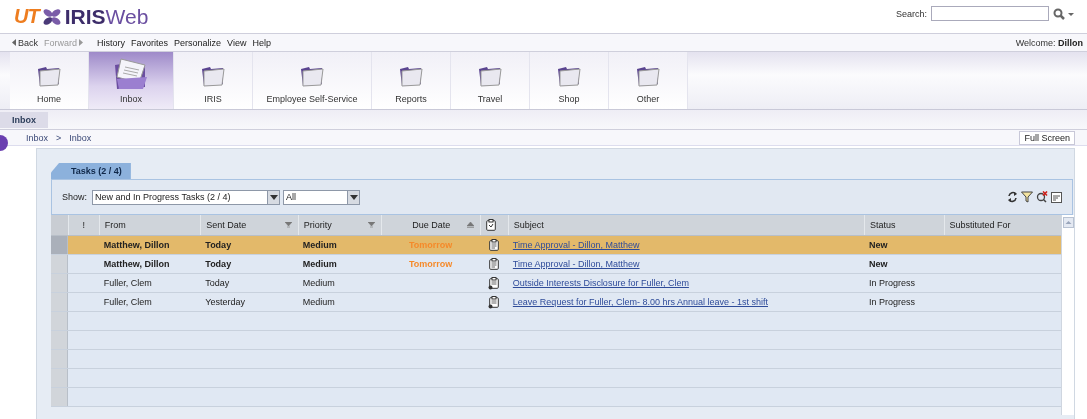 The width and height of the screenshot is (1087, 419). I want to click on nav-tab: Home, so click(49, 80).